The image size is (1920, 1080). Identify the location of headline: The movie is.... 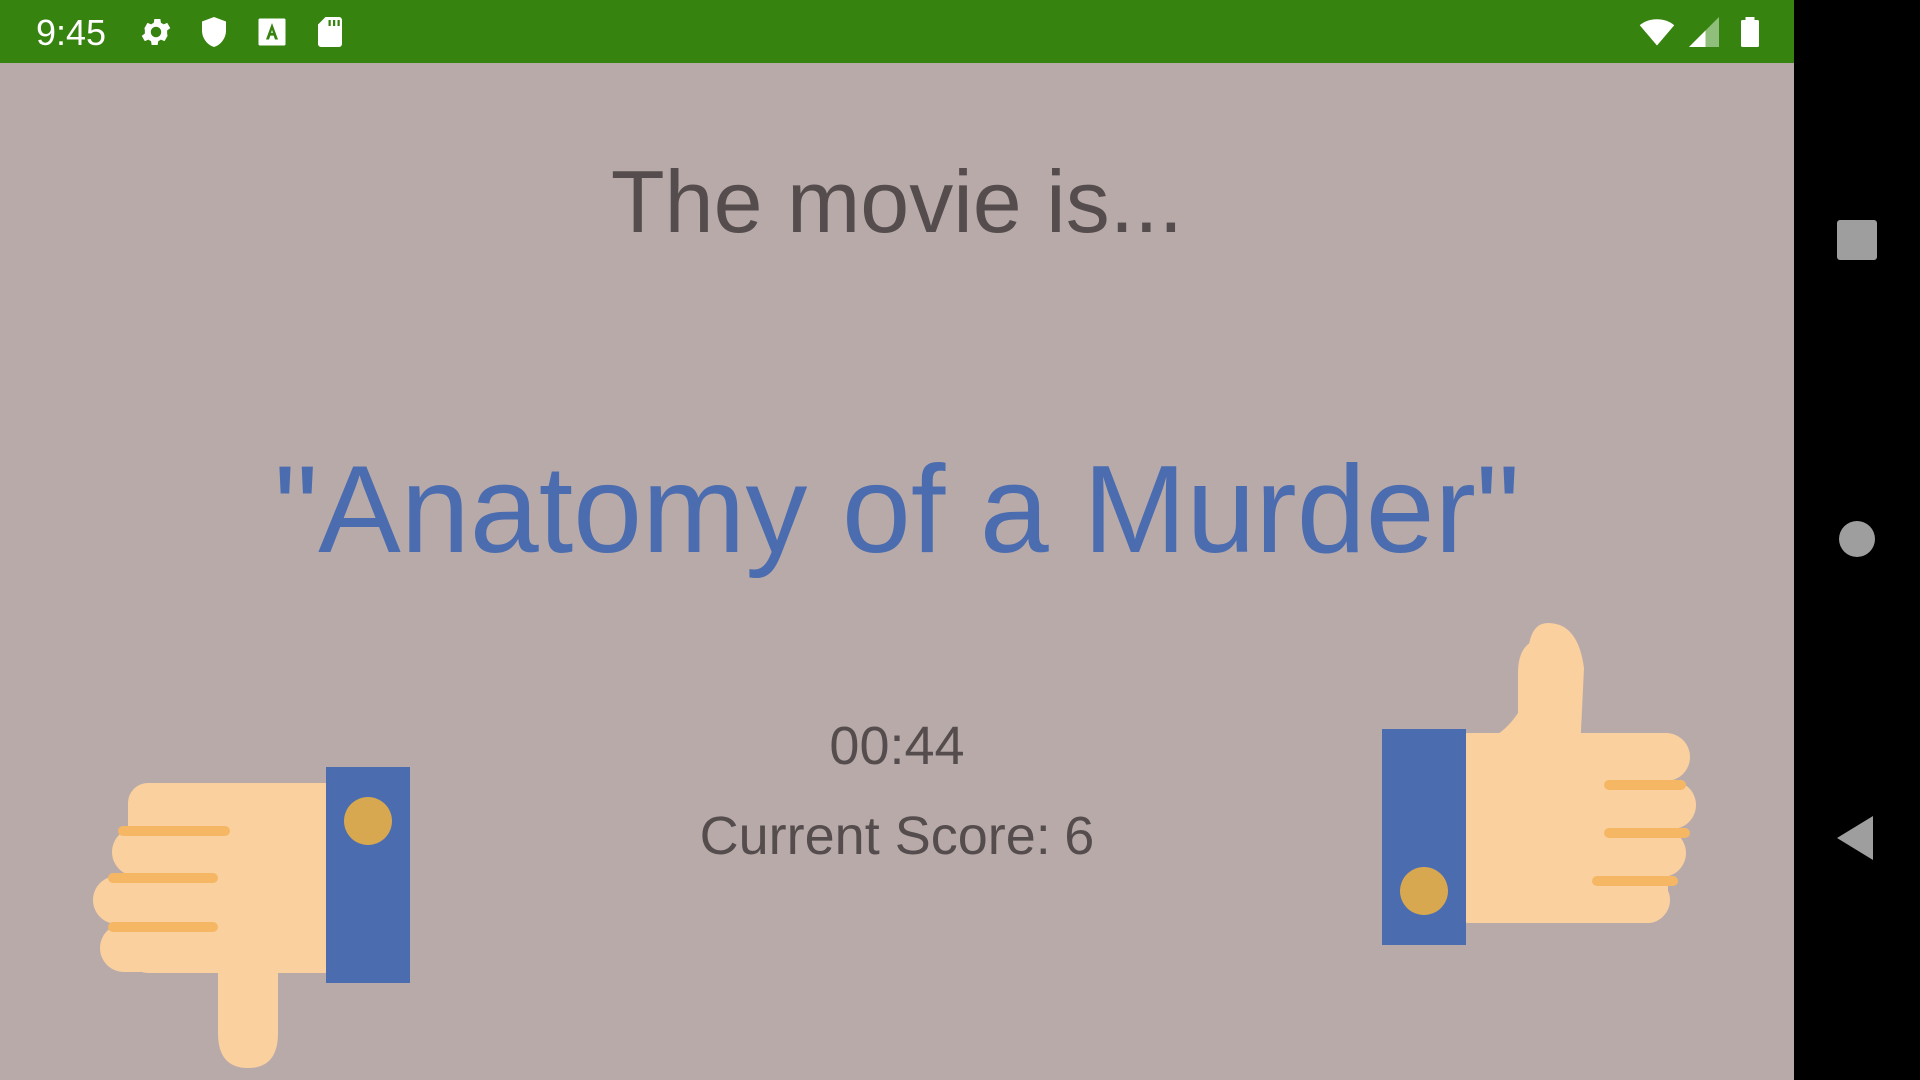
(897, 201).